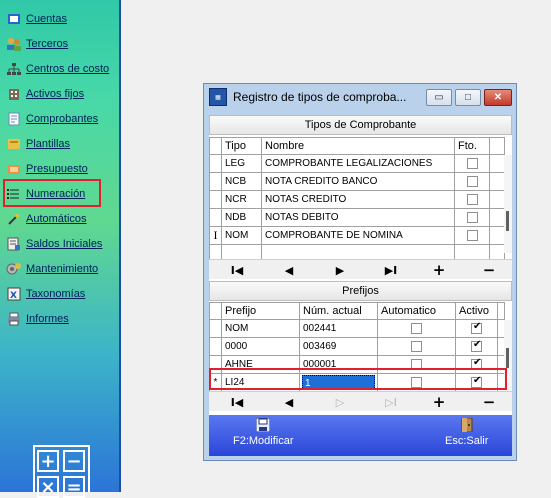 This screenshot has width=551, height=498. I want to click on sidebar-item-taxonomias: X Taxonomías, so click(45, 294).